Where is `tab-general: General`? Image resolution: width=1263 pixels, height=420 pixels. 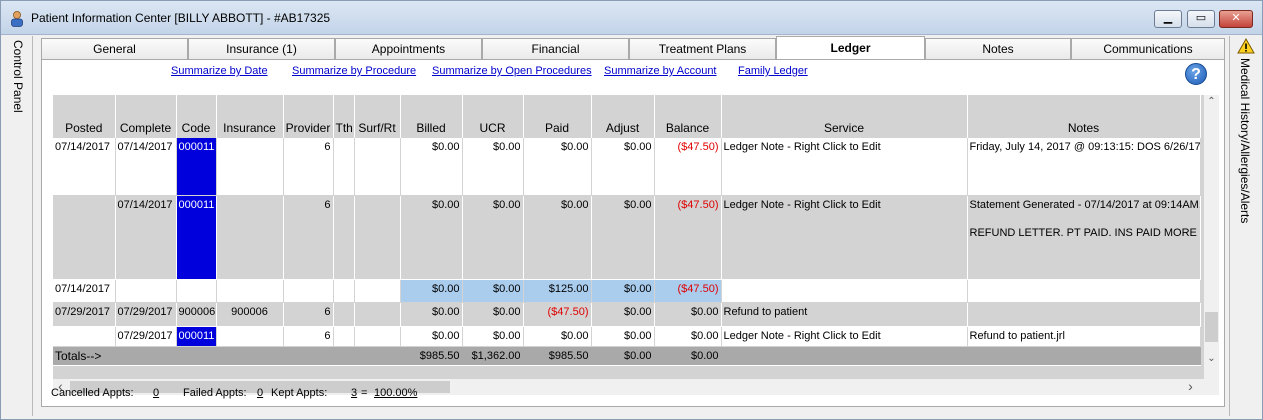
tab-general: General is located at coordinates (114, 49).